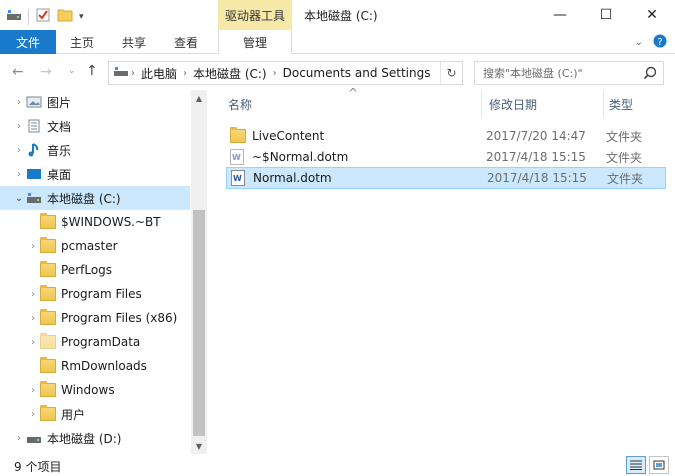 The height and width of the screenshot is (476, 675). What do you see at coordinates (639, 104) in the screenshot?
I see `column-header-type: 类型` at bounding box center [639, 104].